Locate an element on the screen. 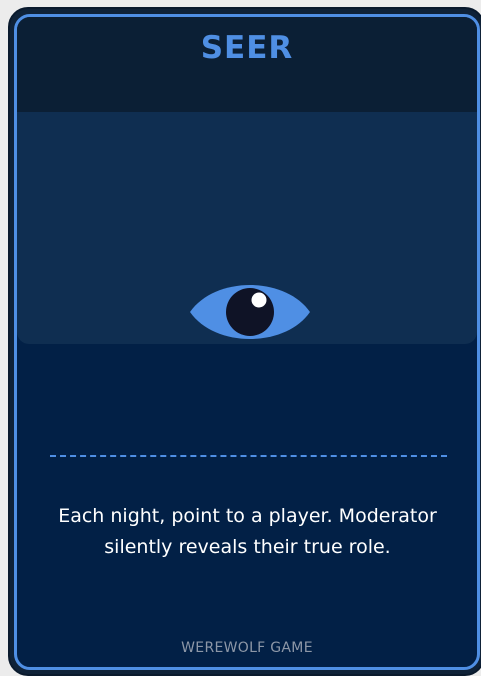 This screenshot has width=481, height=676. role-title: SEER is located at coordinates (247, 48).